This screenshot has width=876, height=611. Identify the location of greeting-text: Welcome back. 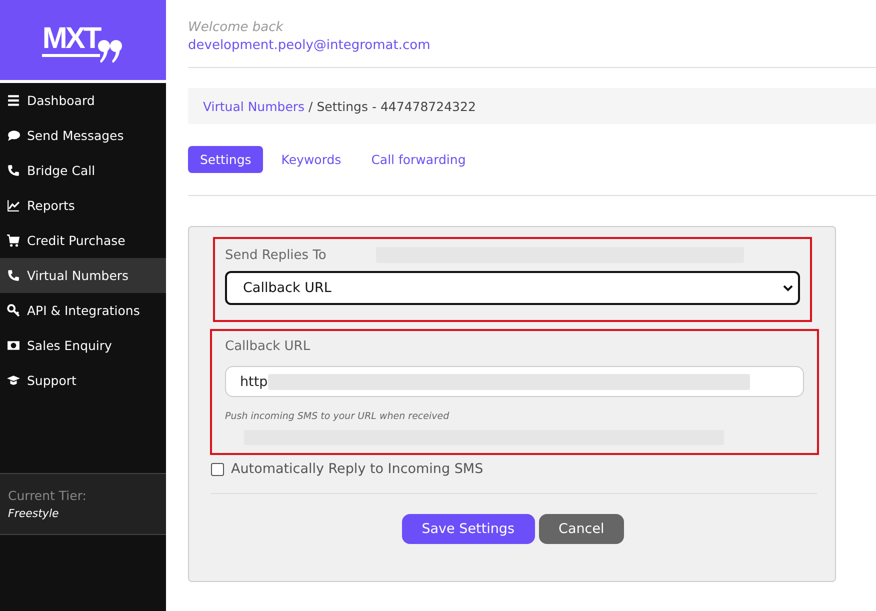
(236, 27).